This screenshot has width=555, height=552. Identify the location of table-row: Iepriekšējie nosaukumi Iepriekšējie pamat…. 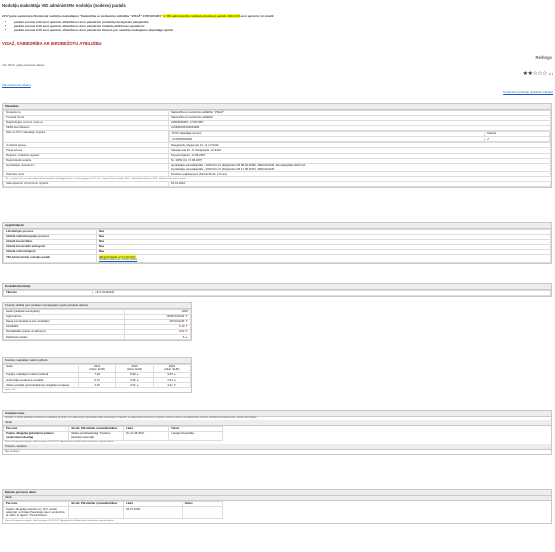
(277, 167).